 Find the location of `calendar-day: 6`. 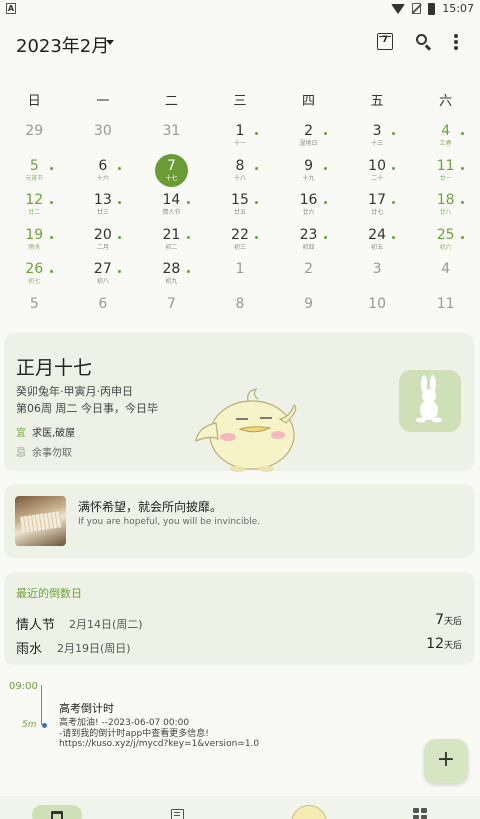

calendar-day: 6 is located at coordinates (103, 308).